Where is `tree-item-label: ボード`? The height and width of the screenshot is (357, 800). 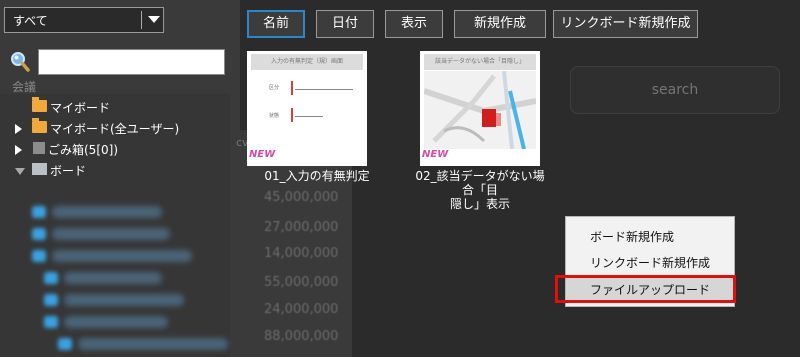
tree-item-label: ボード is located at coordinates (68, 171).